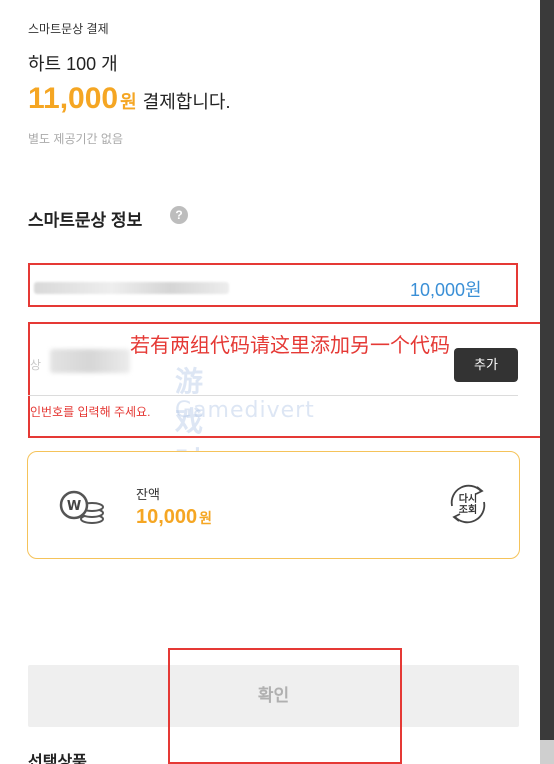  I want to click on blurred-code, so click(131, 288).